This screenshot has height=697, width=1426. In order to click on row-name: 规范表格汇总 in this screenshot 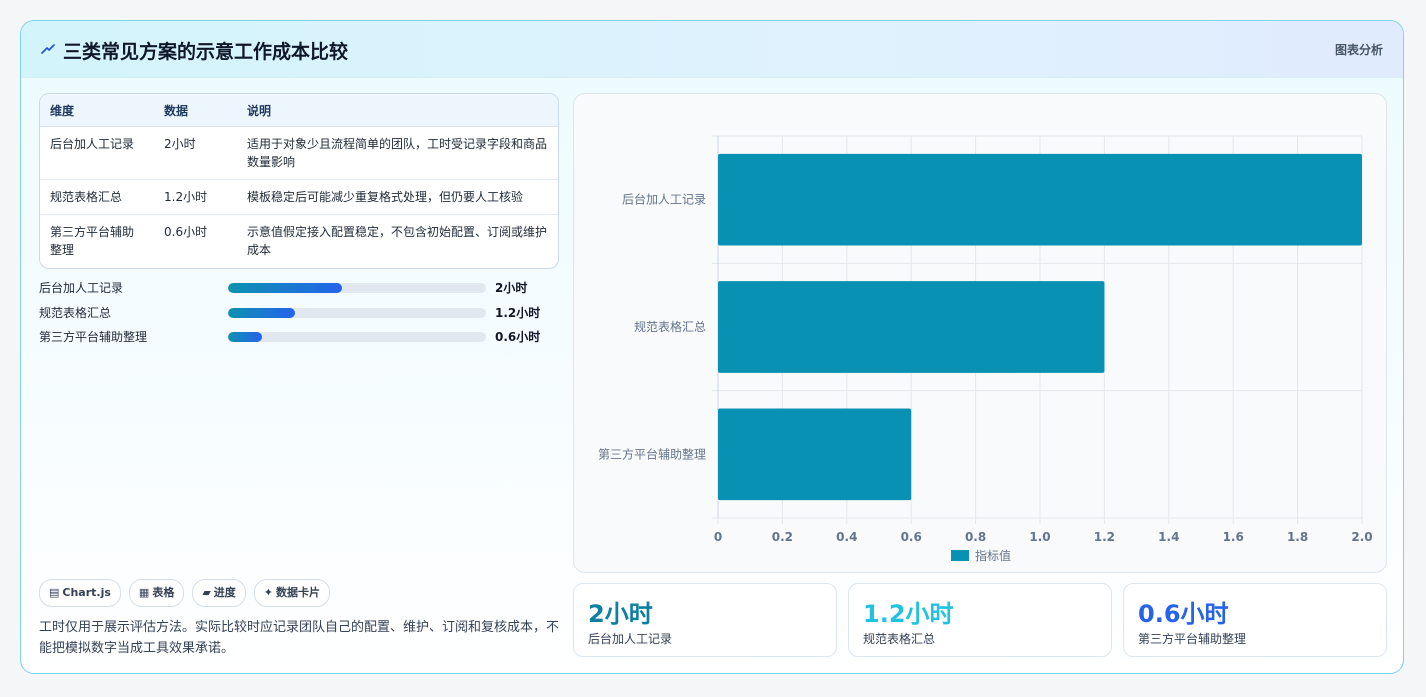, I will do `click(97, 197)`.